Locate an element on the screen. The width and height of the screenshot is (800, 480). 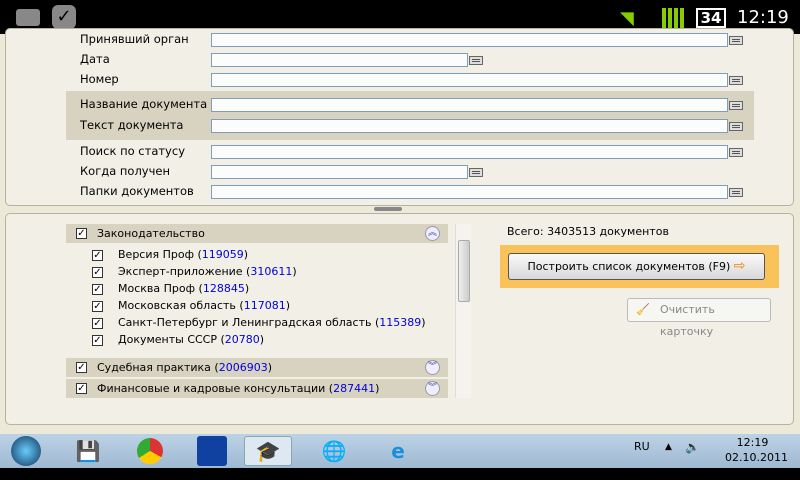
status-time: 12:19 is located at coordinates (763, 17).